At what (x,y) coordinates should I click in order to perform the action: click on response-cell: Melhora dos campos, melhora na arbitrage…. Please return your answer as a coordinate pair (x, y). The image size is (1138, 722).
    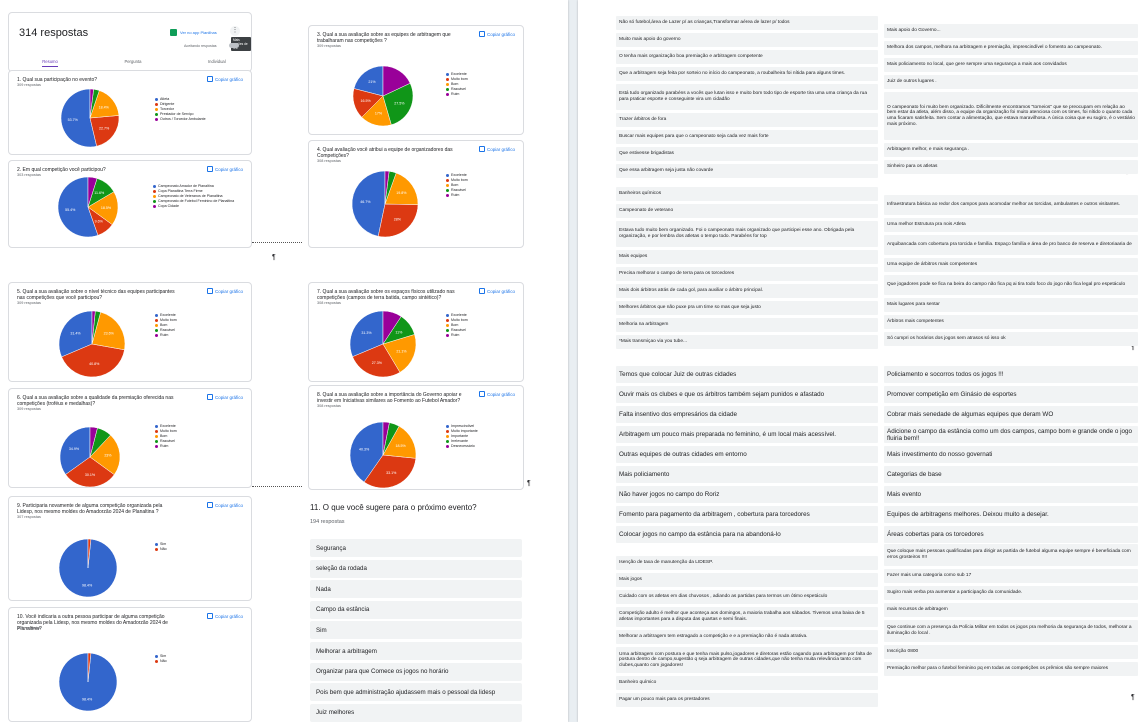
    Looking at the image, I should click on (1011, 48).